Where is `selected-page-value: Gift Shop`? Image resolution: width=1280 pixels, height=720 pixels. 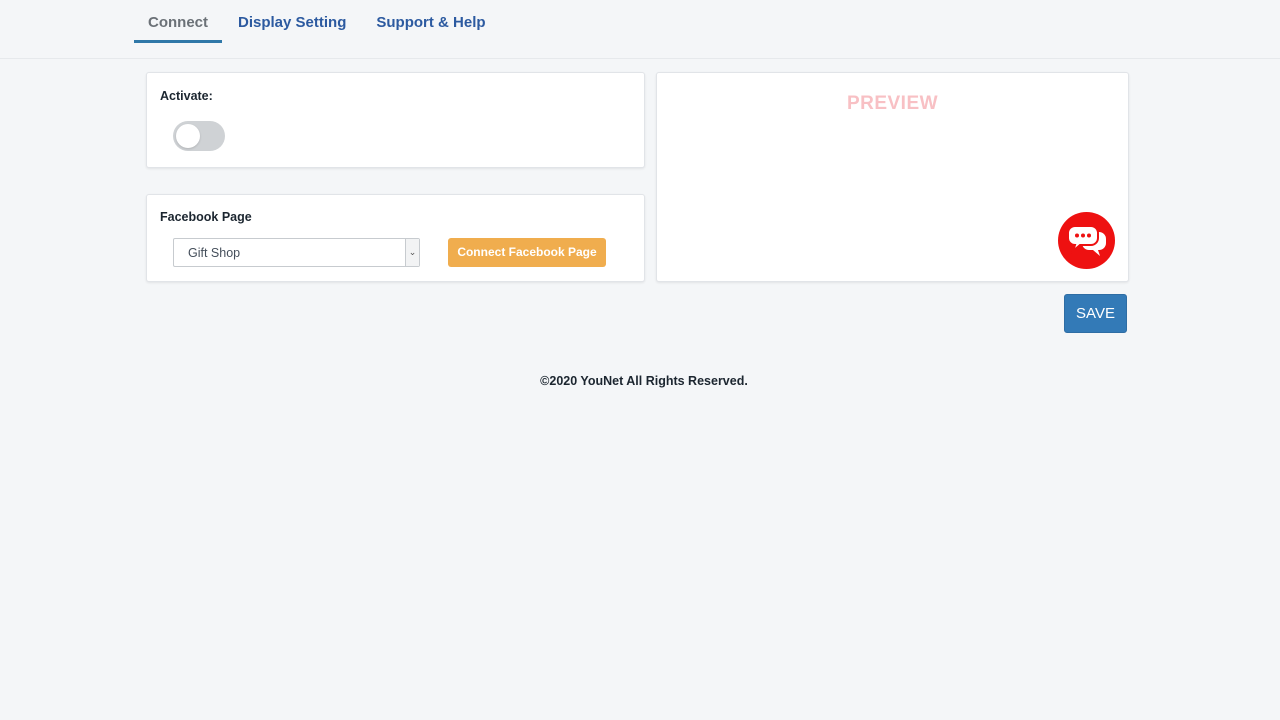 selected-page-value: Gift Shop is located at coordinates (214, 253).